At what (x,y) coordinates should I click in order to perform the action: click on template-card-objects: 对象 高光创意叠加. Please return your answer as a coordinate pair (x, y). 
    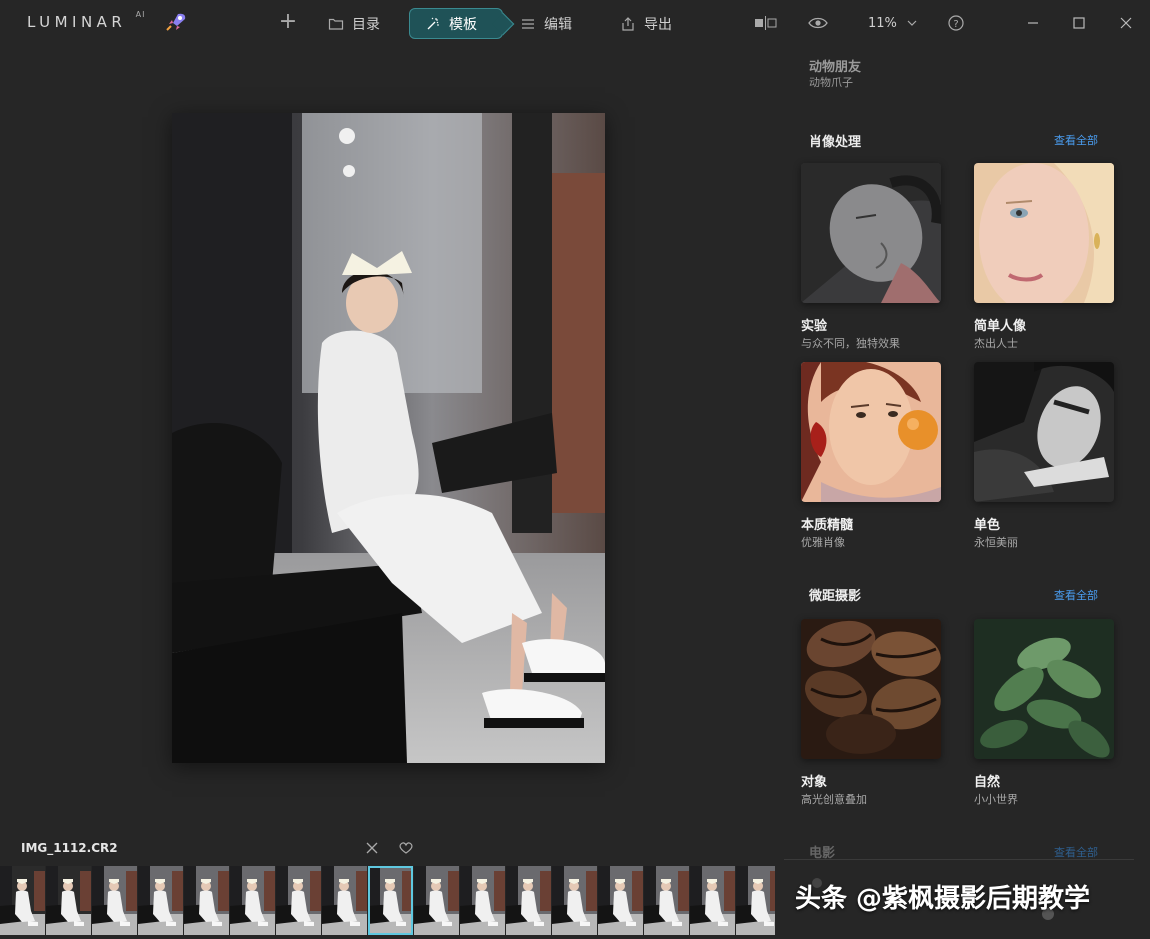
    Looking at the image, I should click on (871, 713).